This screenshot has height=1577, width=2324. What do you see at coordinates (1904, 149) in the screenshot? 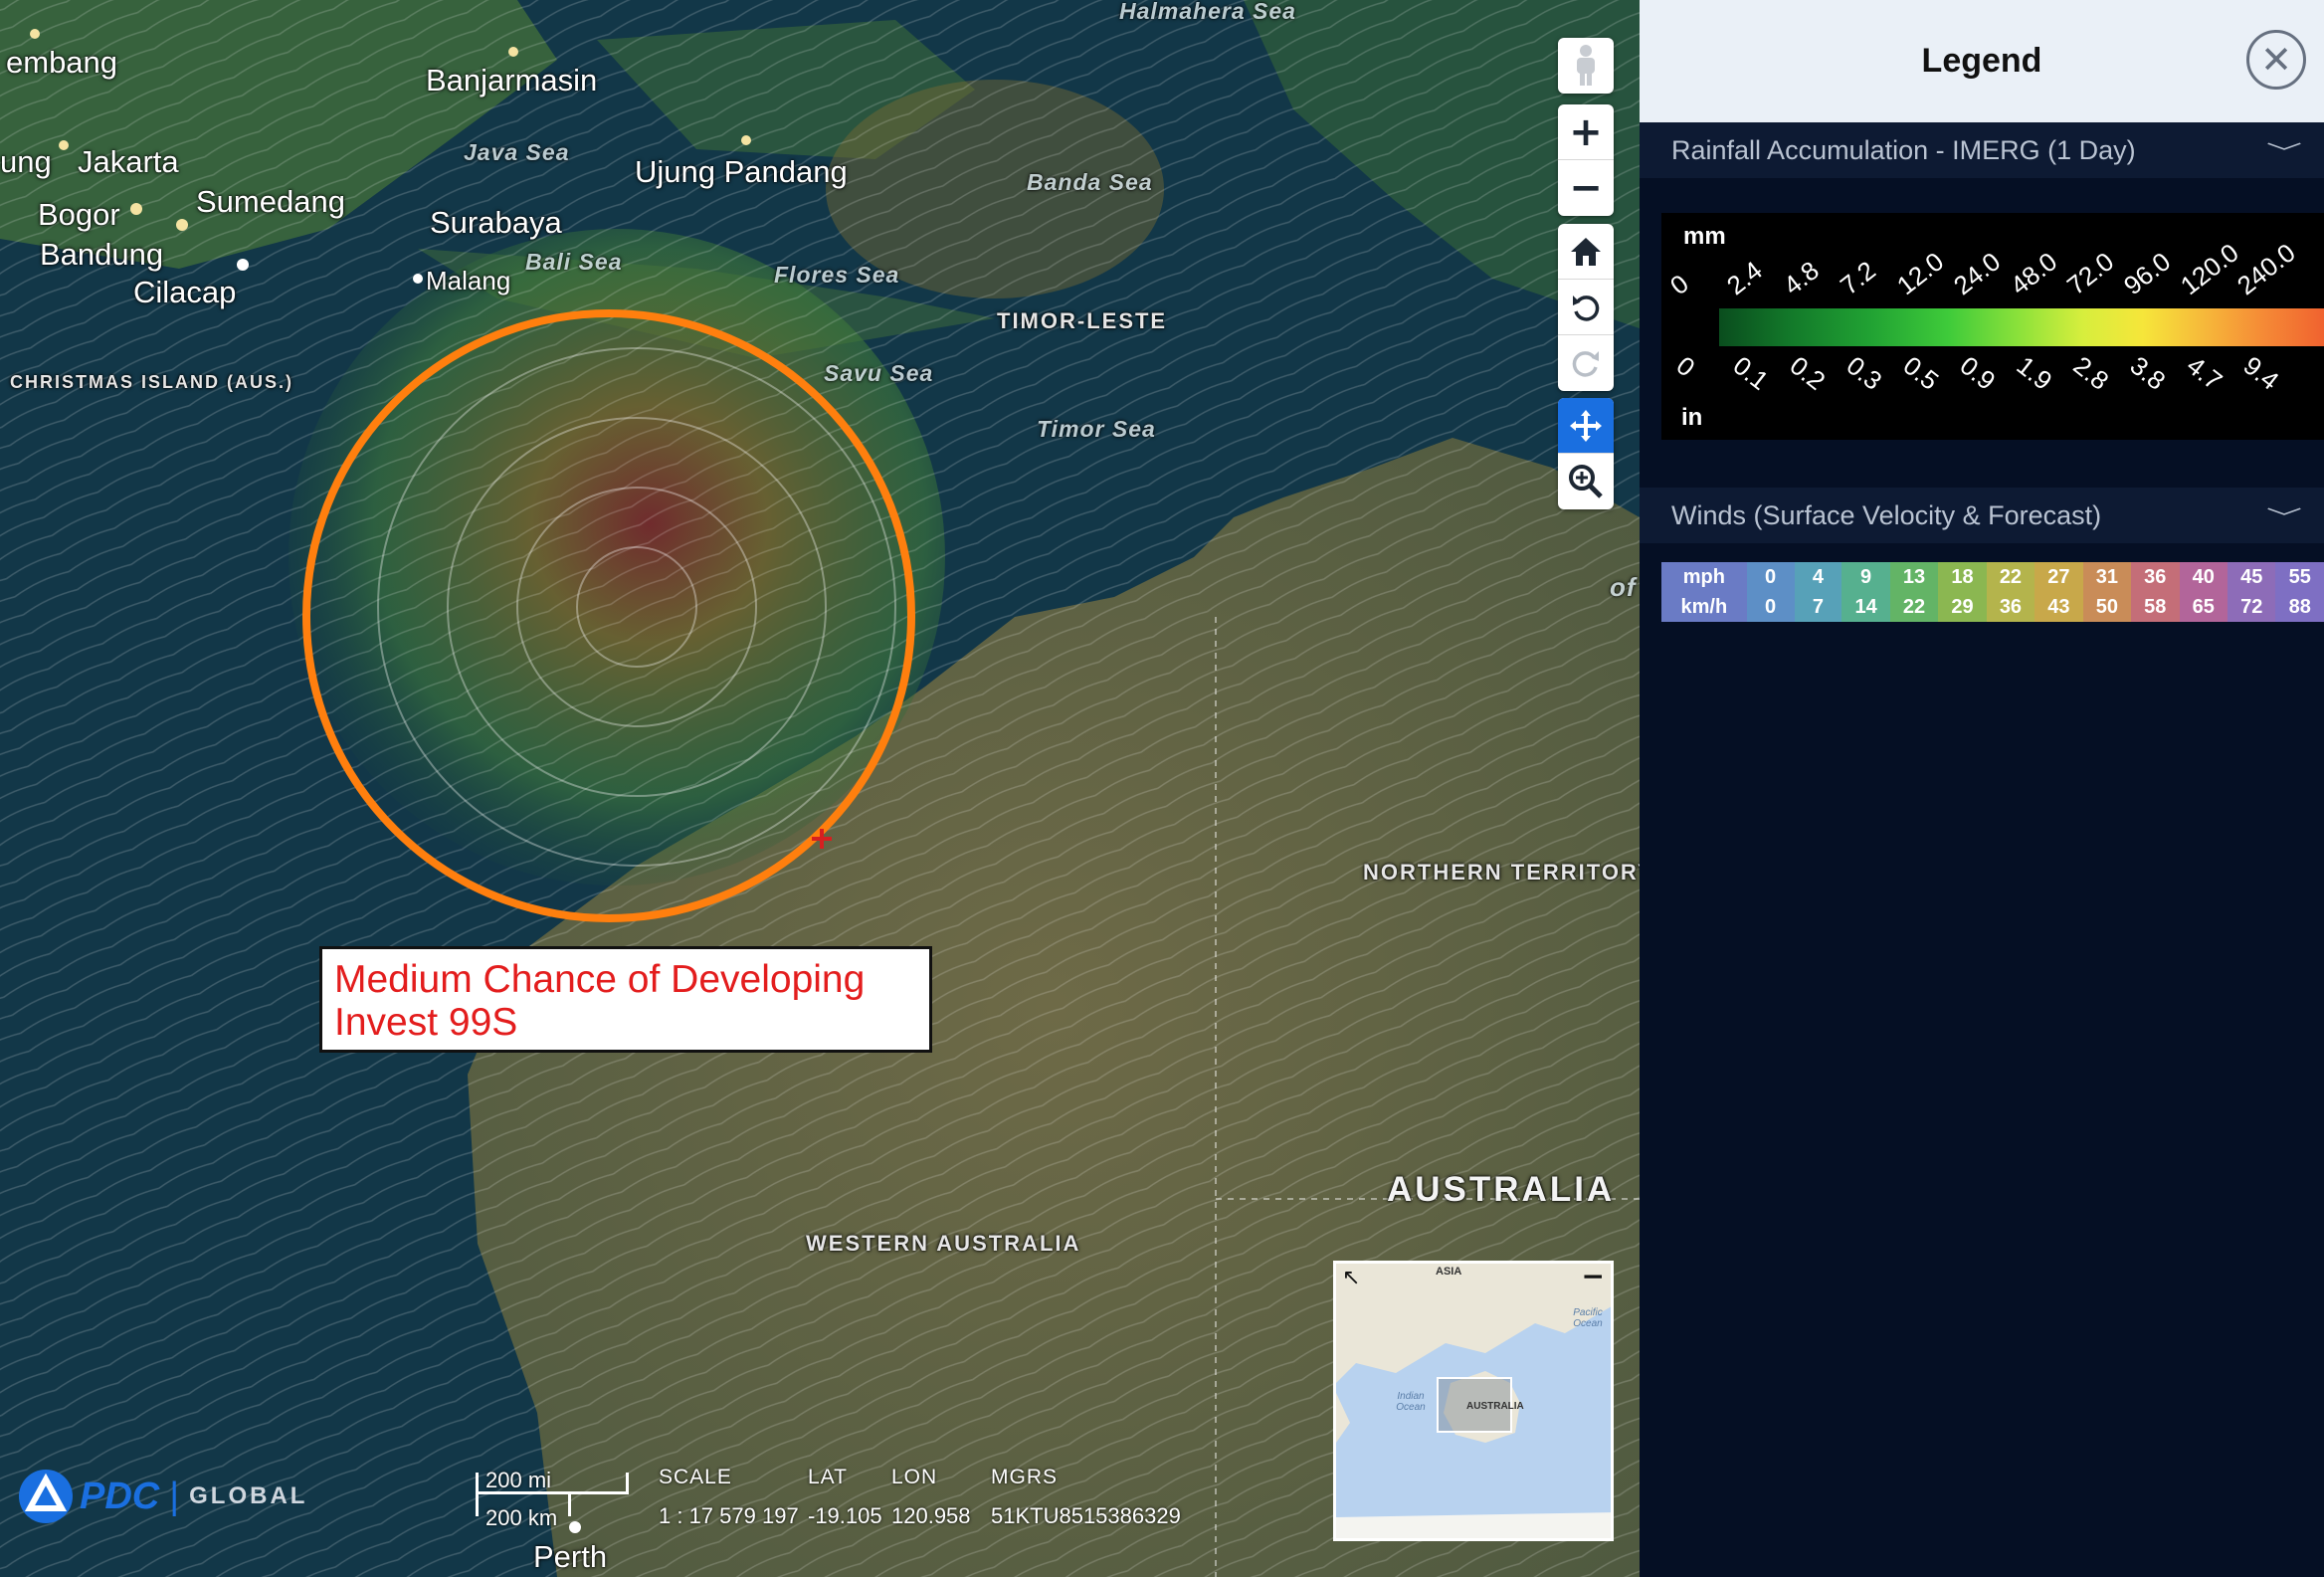
I see `rainfall-section-title: Rainfall Accumulation - IMERG (1 Day)` at bounding box center [1904, 149].